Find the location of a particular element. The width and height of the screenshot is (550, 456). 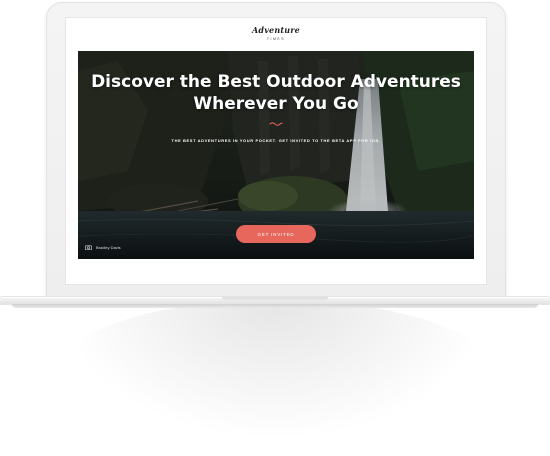

hero-title-line-2: Wherever You Go is located at coordinates (276, 104).